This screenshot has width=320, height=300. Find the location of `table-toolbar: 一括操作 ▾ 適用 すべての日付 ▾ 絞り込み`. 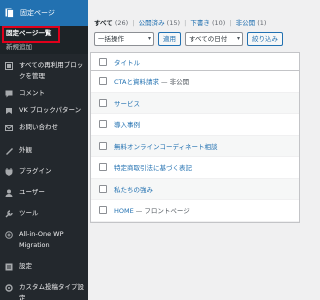

table-toolbar: 一括操作 ▾ 適用 すべての日付 ▾ 絞り込み is located at coordinates (188, 39).